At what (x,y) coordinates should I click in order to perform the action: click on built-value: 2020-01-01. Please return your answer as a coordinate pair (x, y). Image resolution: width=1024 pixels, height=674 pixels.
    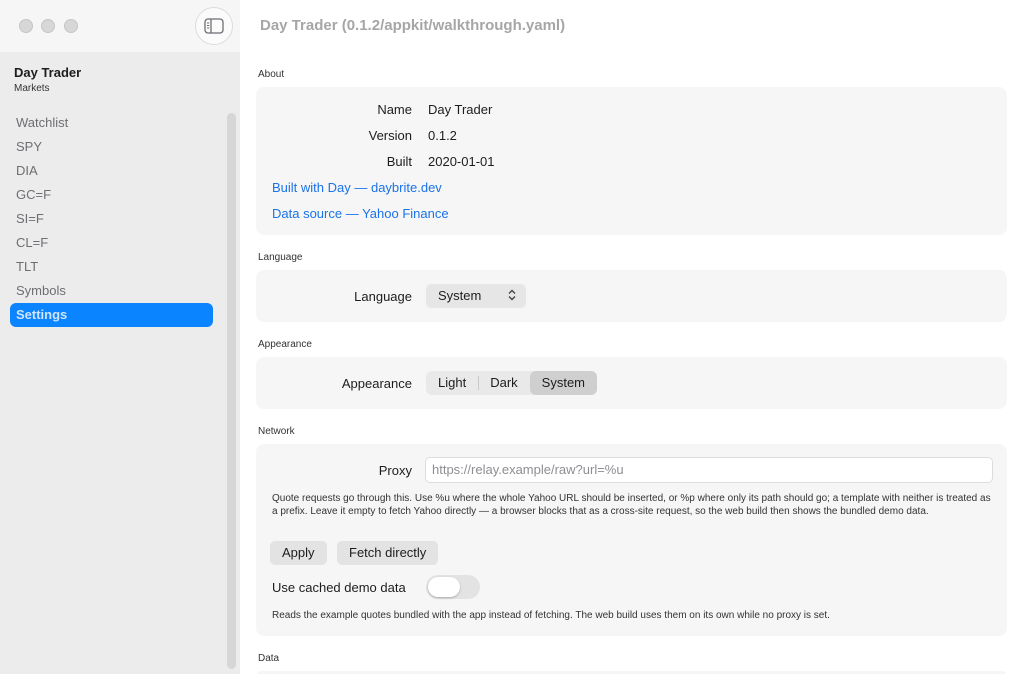
    Looking at the image, I should click on (461, 161).